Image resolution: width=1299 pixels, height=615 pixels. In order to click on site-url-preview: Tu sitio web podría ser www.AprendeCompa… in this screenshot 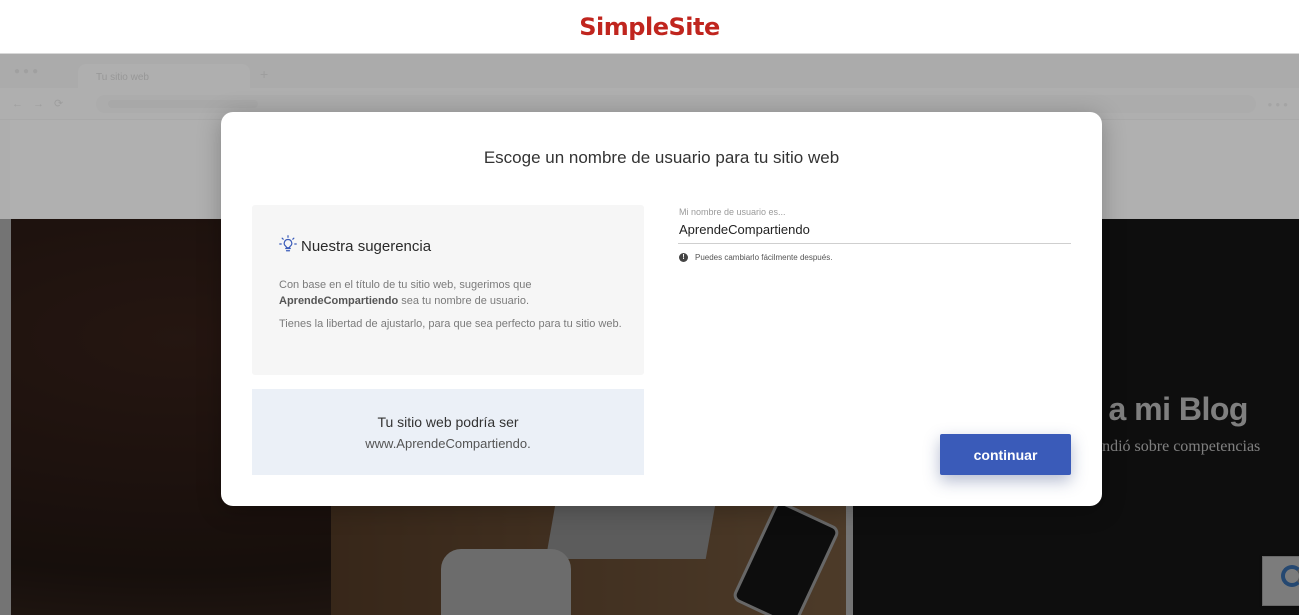, I will do `click(448, 432)`.